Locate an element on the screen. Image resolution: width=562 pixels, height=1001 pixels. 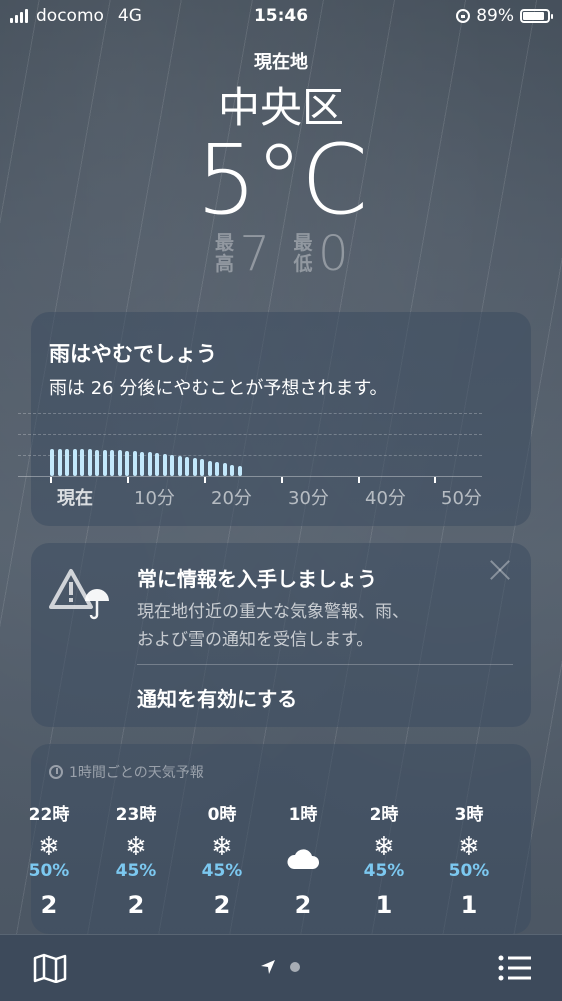
low-label: 最低 is located at coordinates (303, 253).